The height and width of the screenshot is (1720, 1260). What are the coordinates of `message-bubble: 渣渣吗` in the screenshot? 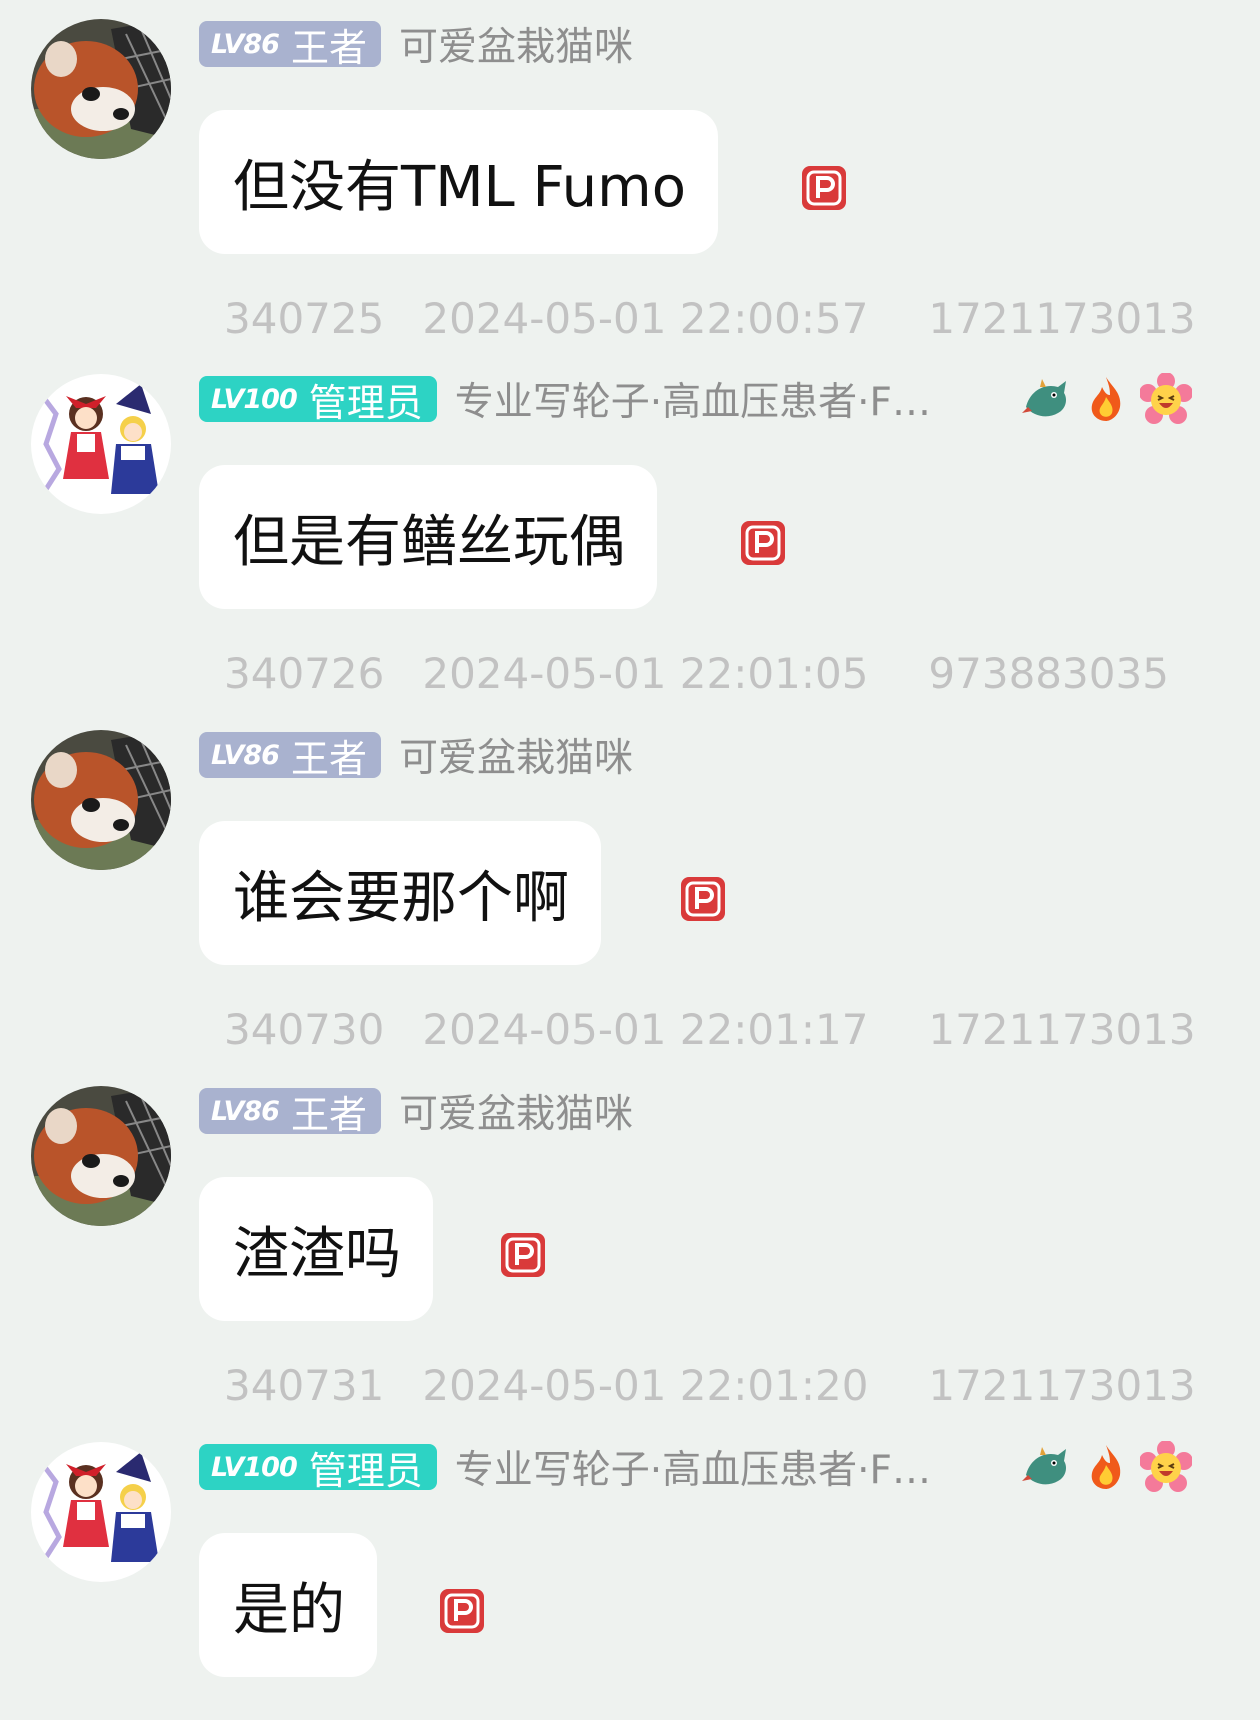 It's located at (316, 1249).